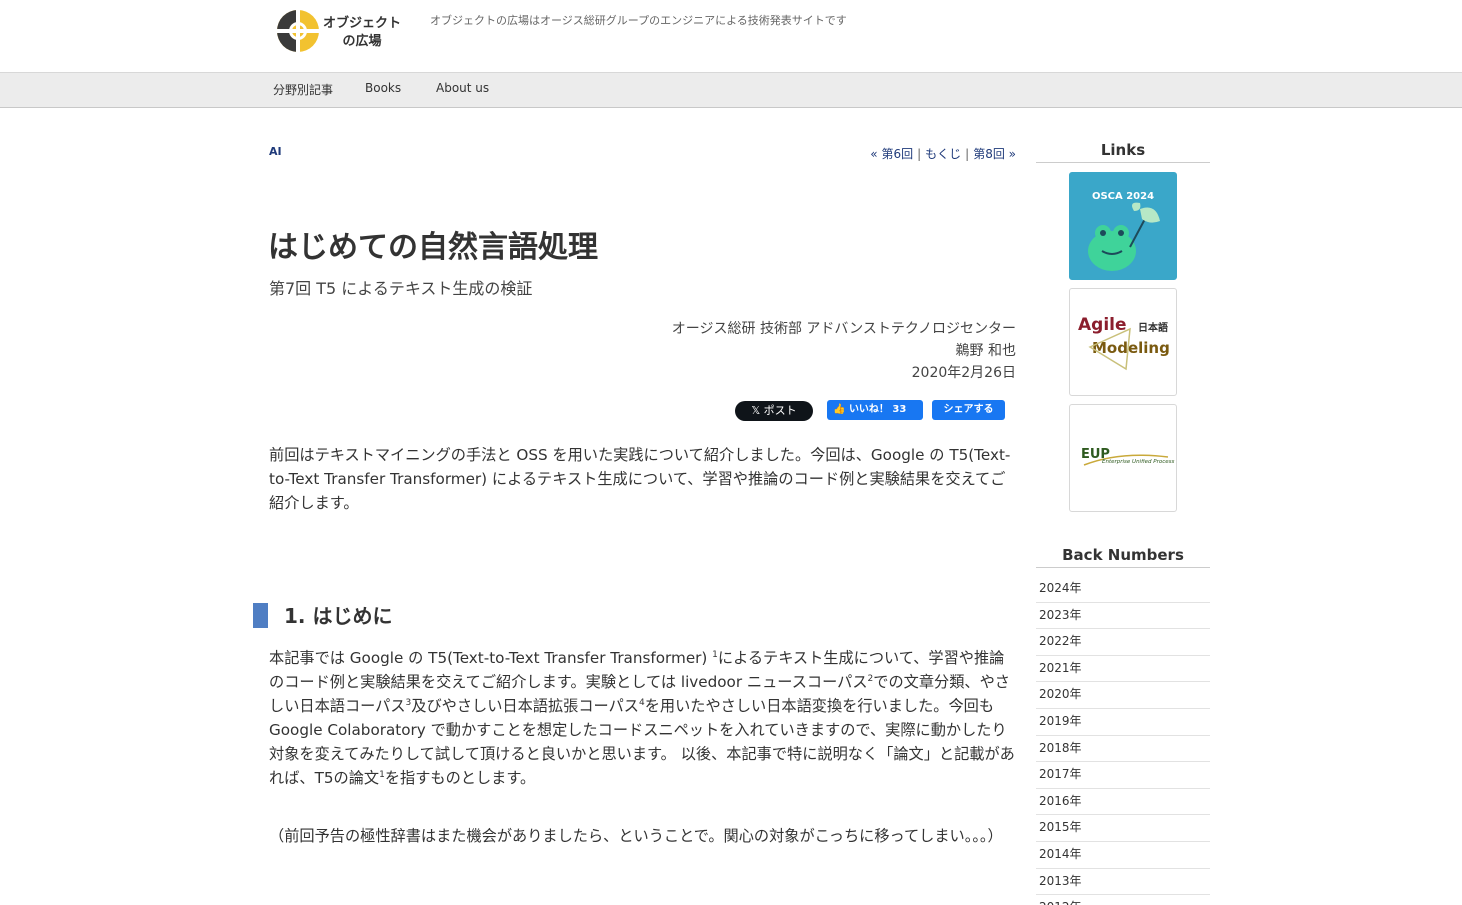 Image resolution: width=1462 pixels, height=905 pixels. I want to click on nav-item-books: Books, so click(383, 88).